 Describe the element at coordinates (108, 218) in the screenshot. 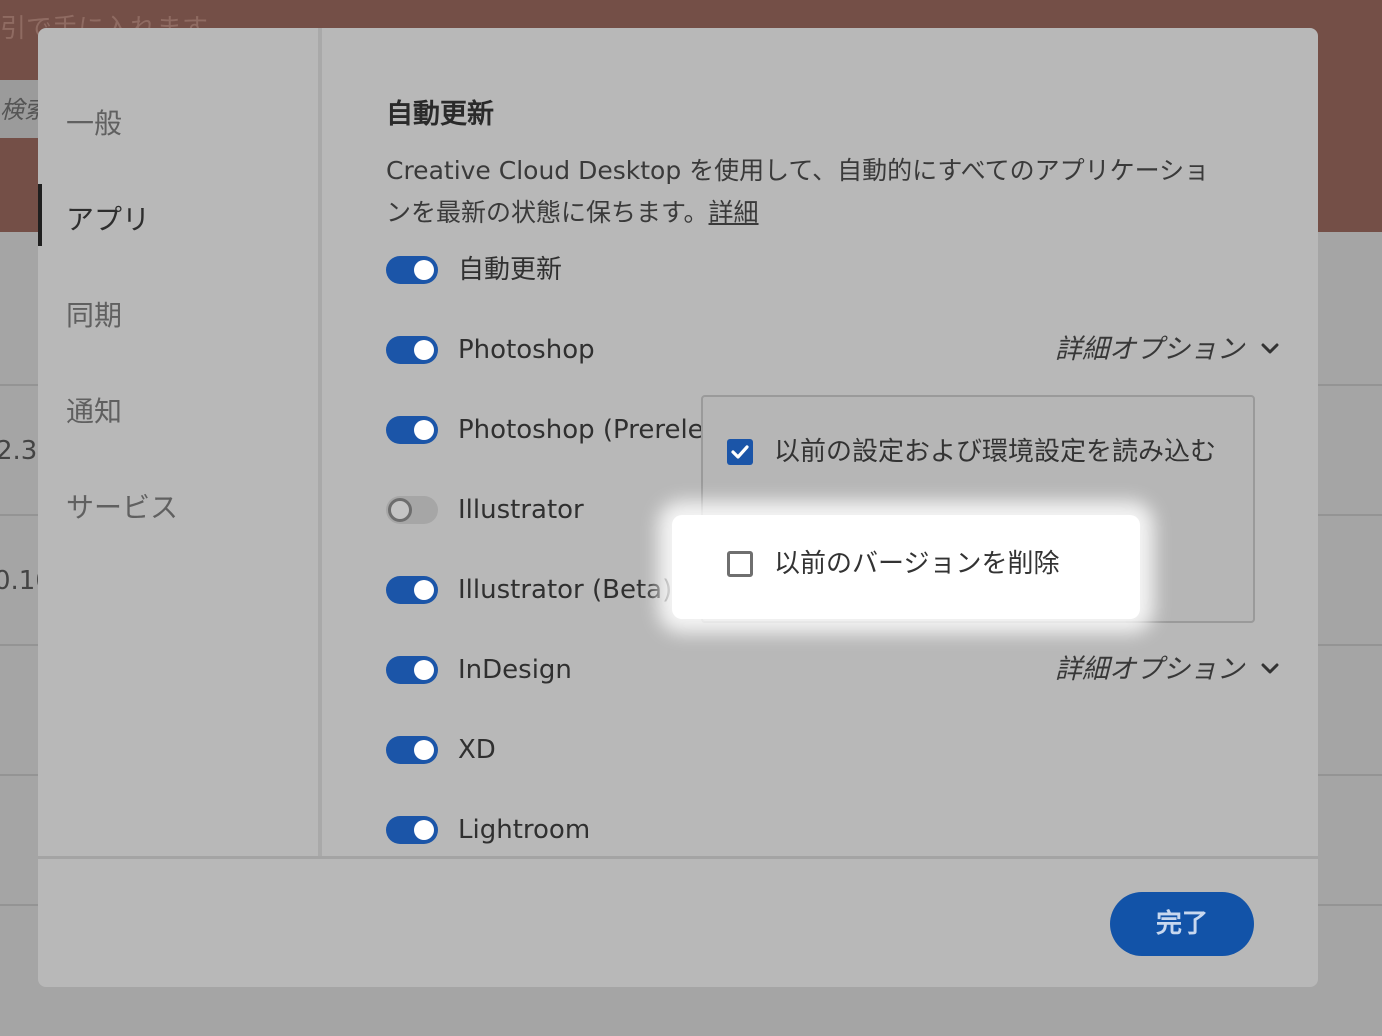

I see `sidebar-item-apps: アプリ` at that location.